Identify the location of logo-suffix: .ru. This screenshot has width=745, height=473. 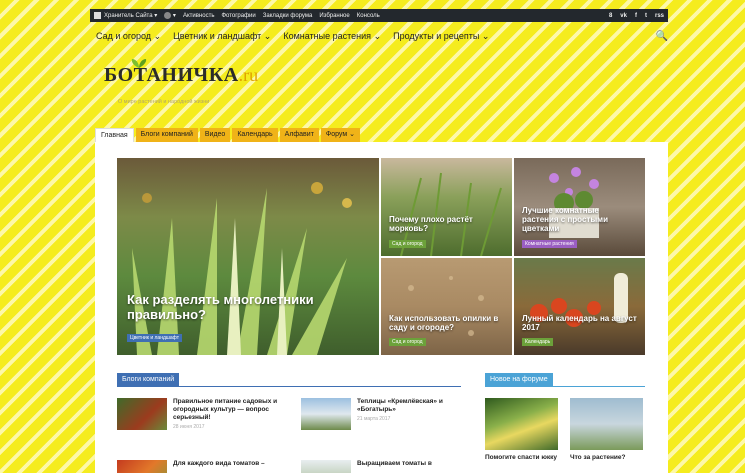
(248, 75).